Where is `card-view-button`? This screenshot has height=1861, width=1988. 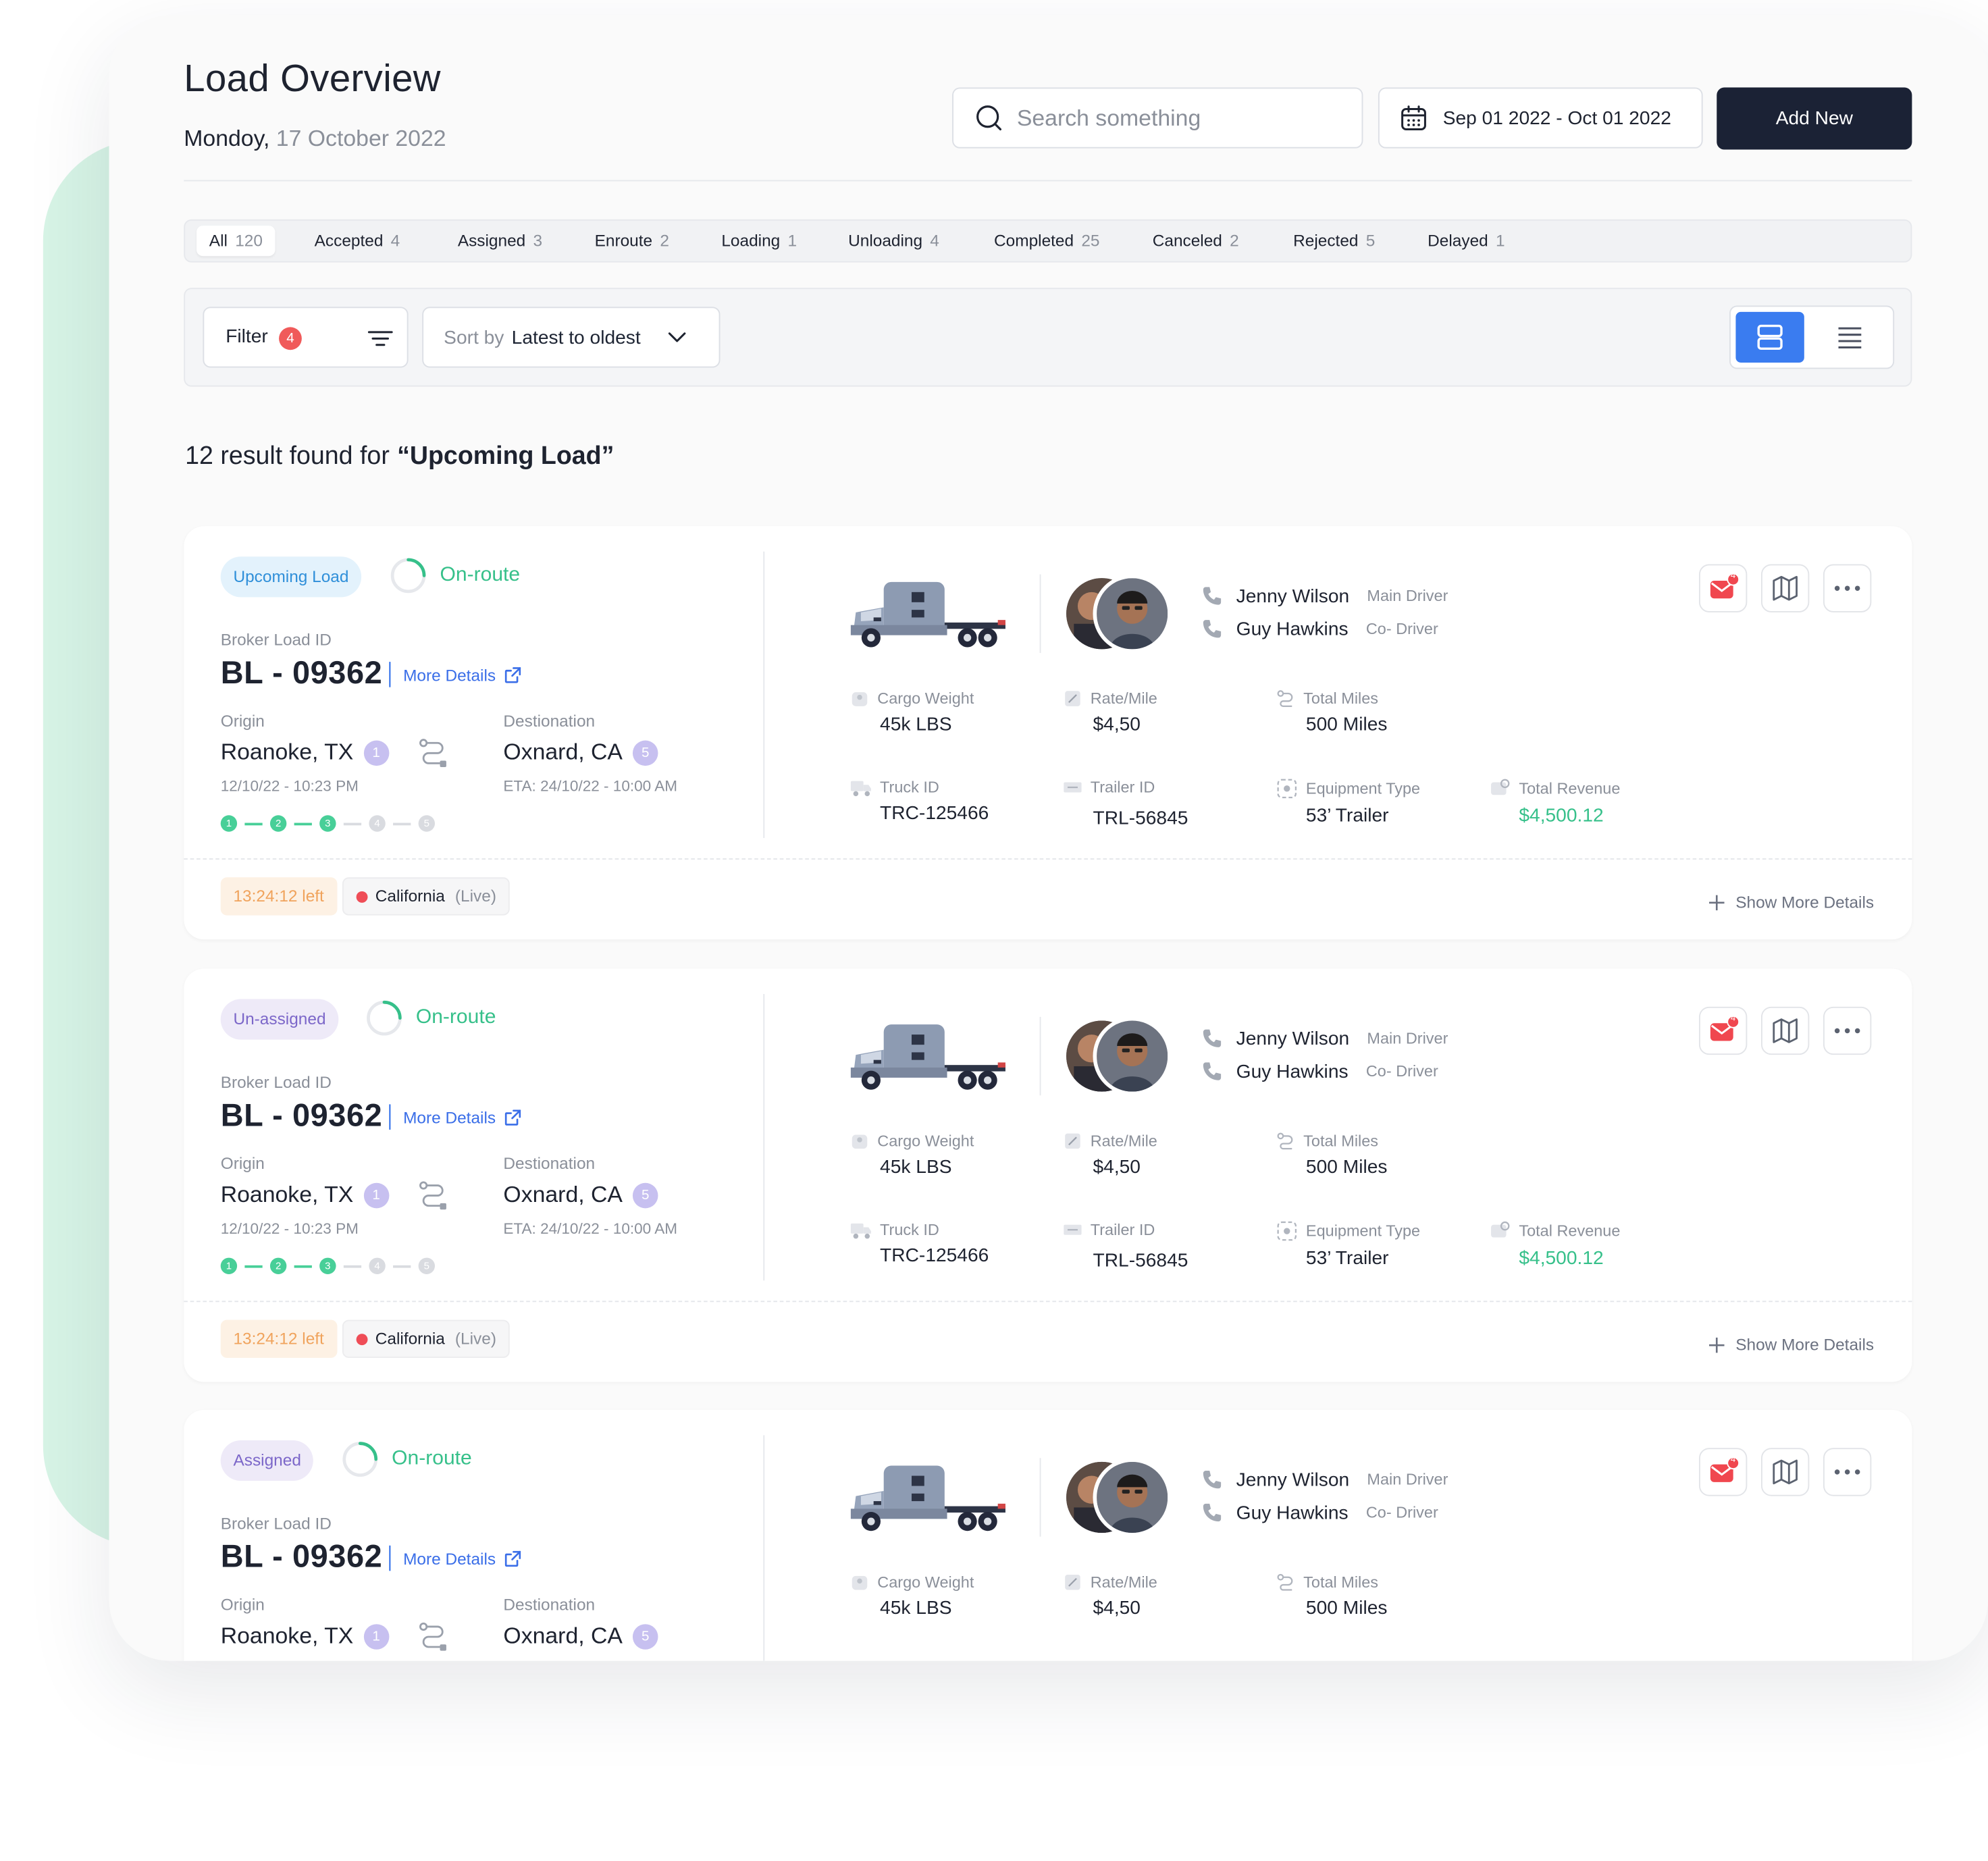
card-view-button is located at coordinates (1769, 337).